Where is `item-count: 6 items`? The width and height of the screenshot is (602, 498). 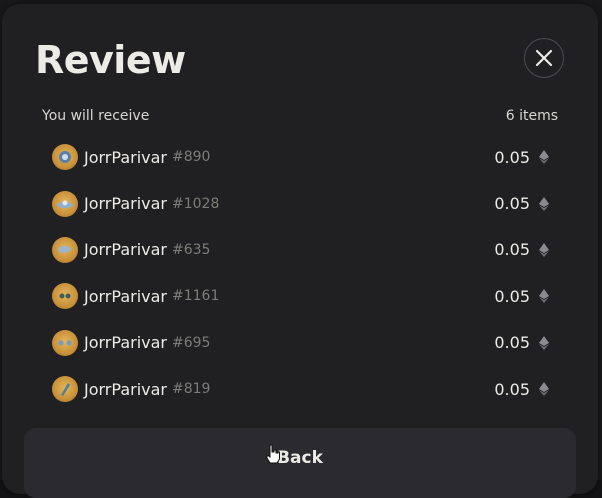
item-count: 6 items is located at coordinates (531, 116).